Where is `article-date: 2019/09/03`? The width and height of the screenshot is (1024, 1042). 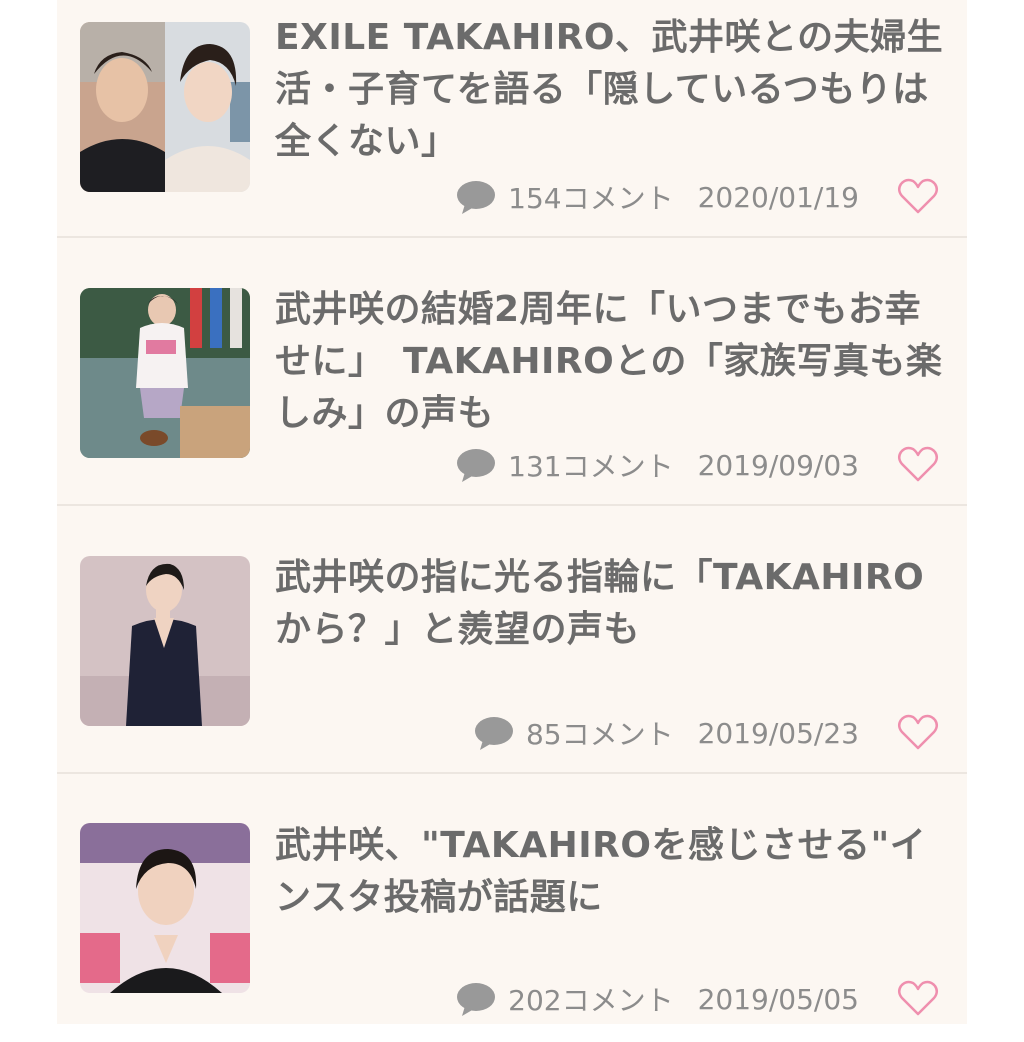
article-date: 2019/09/03 is located at coordinates (778, 465).